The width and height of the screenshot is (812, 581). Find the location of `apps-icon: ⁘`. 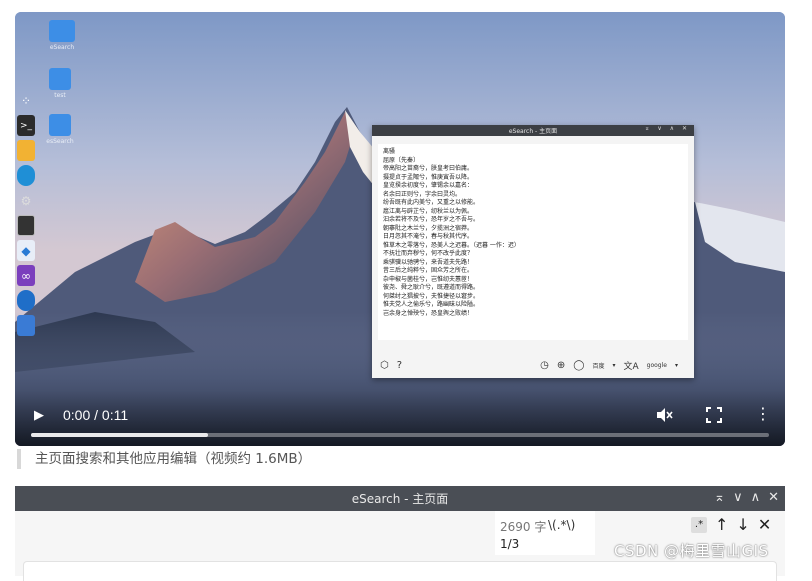

apps-icon: ⁘ is located at coordinates (26, 100).